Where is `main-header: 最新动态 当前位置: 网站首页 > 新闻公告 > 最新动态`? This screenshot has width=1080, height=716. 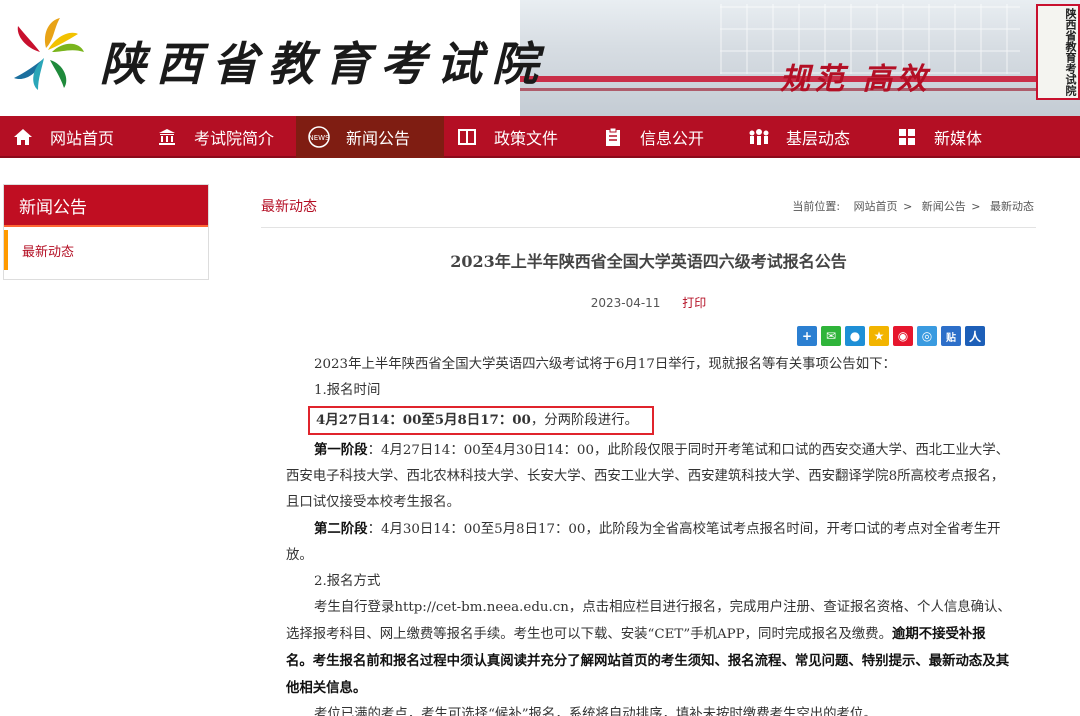 main-header: 最新动态 当前位置: 网站首页 > 新闻公告 > 最新动态 is located at coordinates (648, 206).